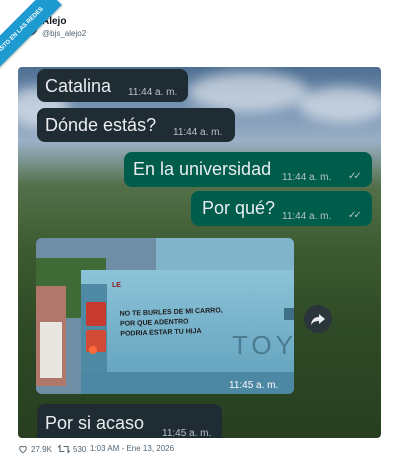  What do you see at coordinates (101, 125) in the screenshot?
I see `message-text: Dónde estás?` at bounding box center [101, 125].